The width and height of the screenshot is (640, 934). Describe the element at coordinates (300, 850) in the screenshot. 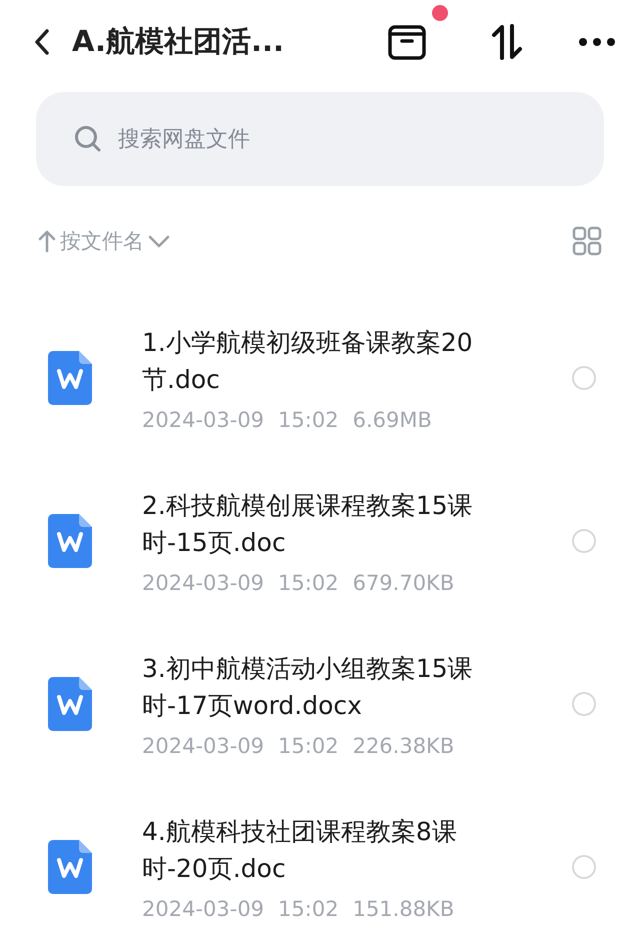

I see `file-name: 4.航模科技社团课程教案8课时-20页.doc` at that location.